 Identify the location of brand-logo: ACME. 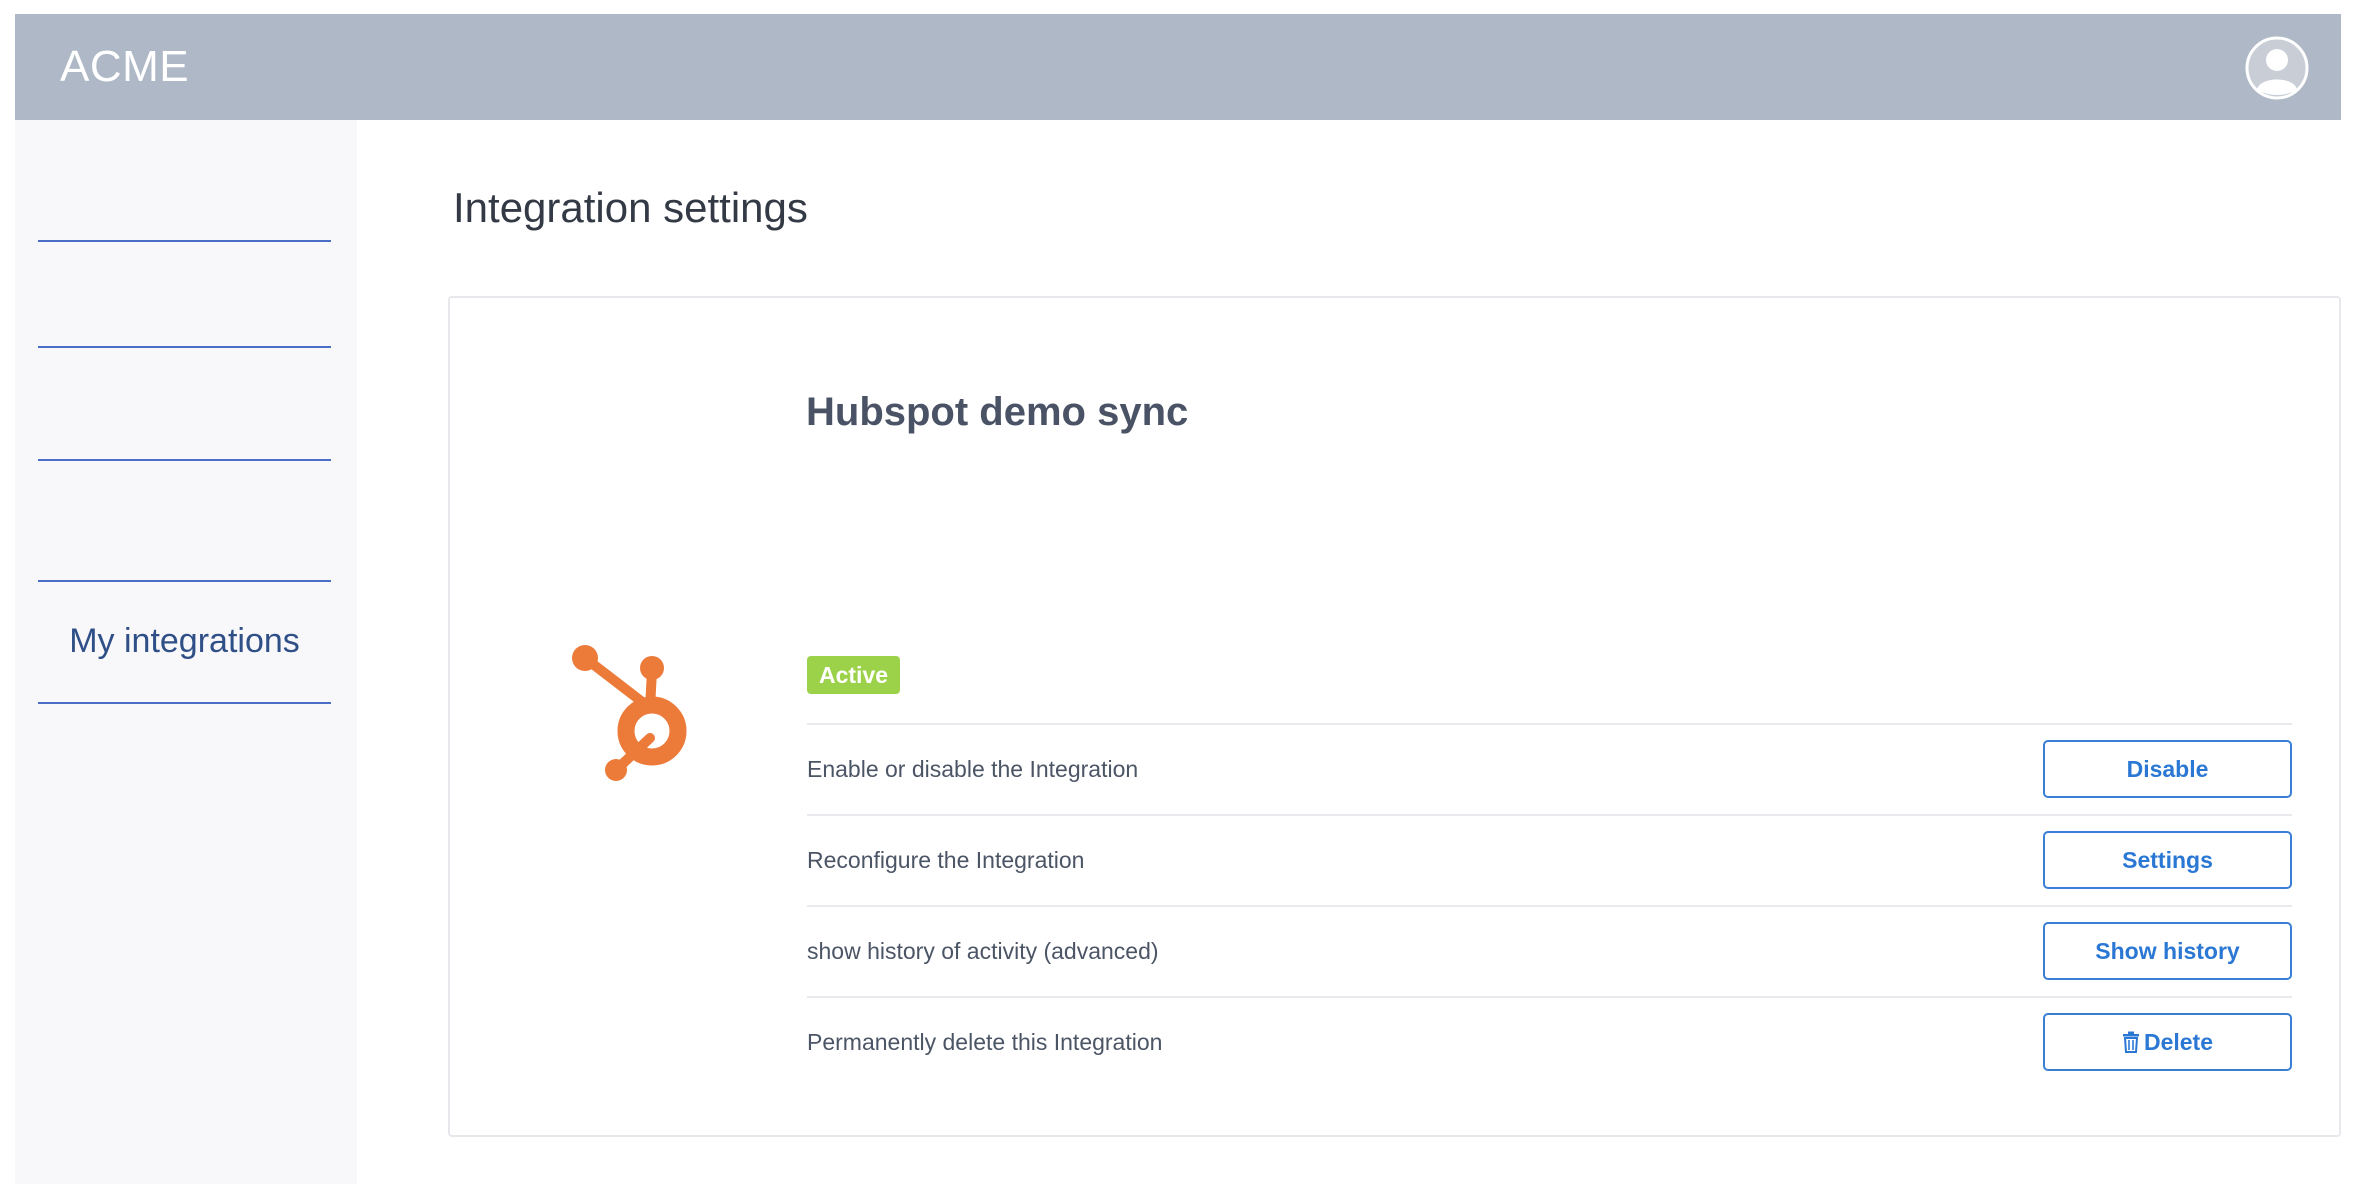
(124, 67).